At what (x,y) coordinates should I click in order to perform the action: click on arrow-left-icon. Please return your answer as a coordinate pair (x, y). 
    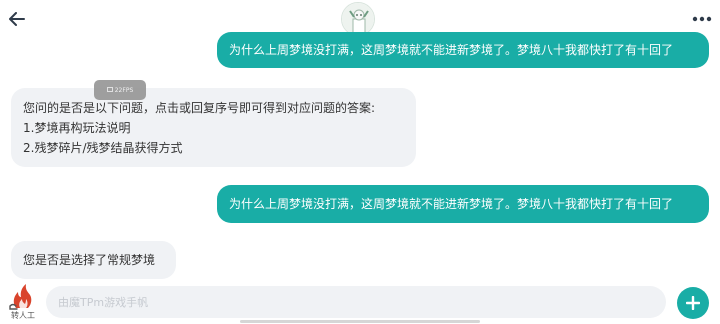
    Looking at the image, I should click on (17, 19).